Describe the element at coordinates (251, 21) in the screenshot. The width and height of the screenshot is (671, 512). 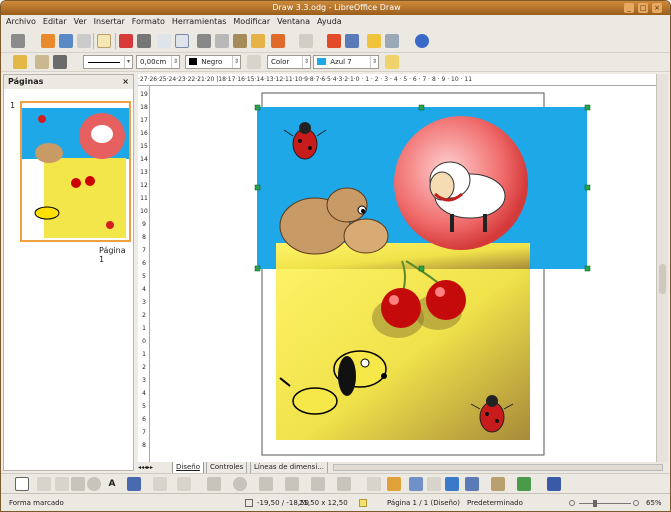
I see `menu-modificar: Modificar` at that location.